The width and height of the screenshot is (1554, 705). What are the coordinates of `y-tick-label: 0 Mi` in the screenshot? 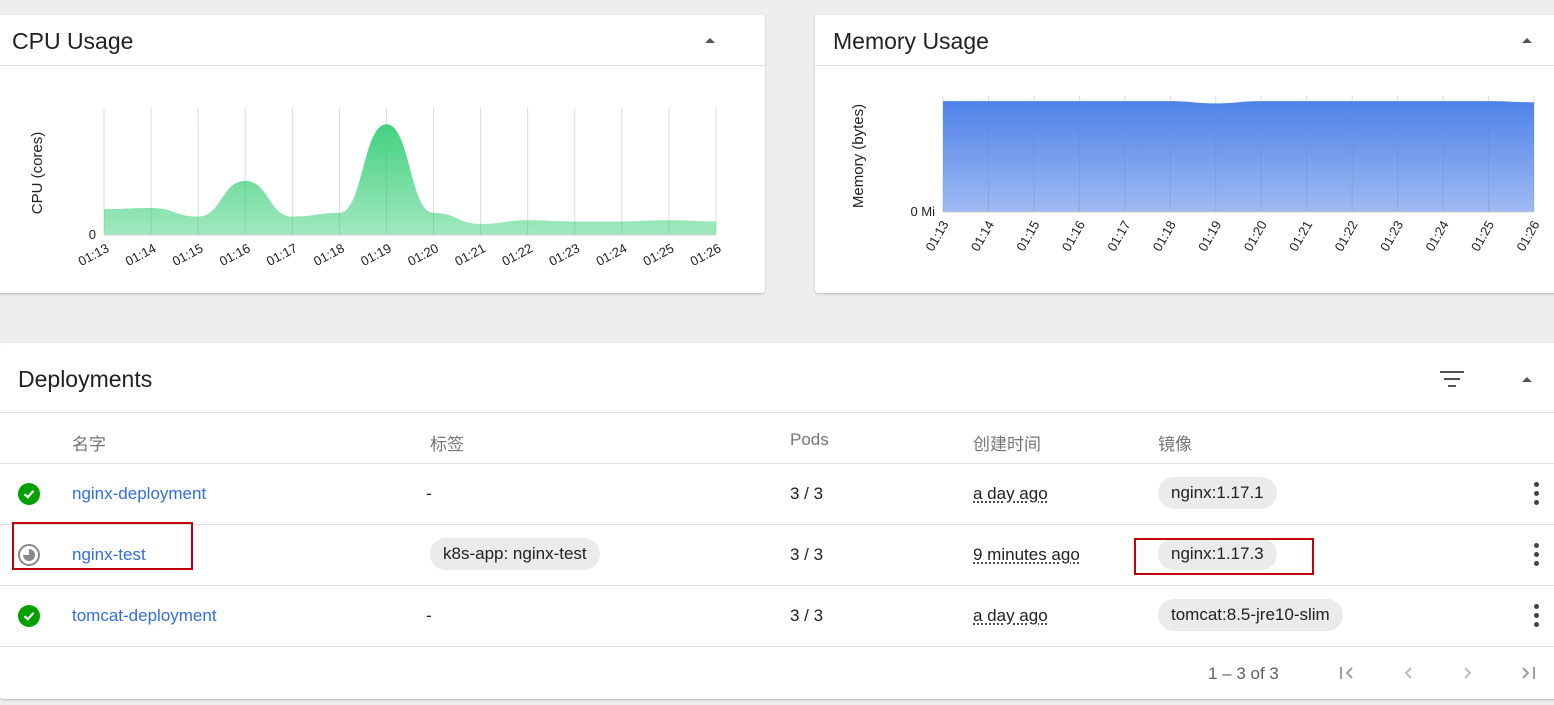 It's located at (922, 211).